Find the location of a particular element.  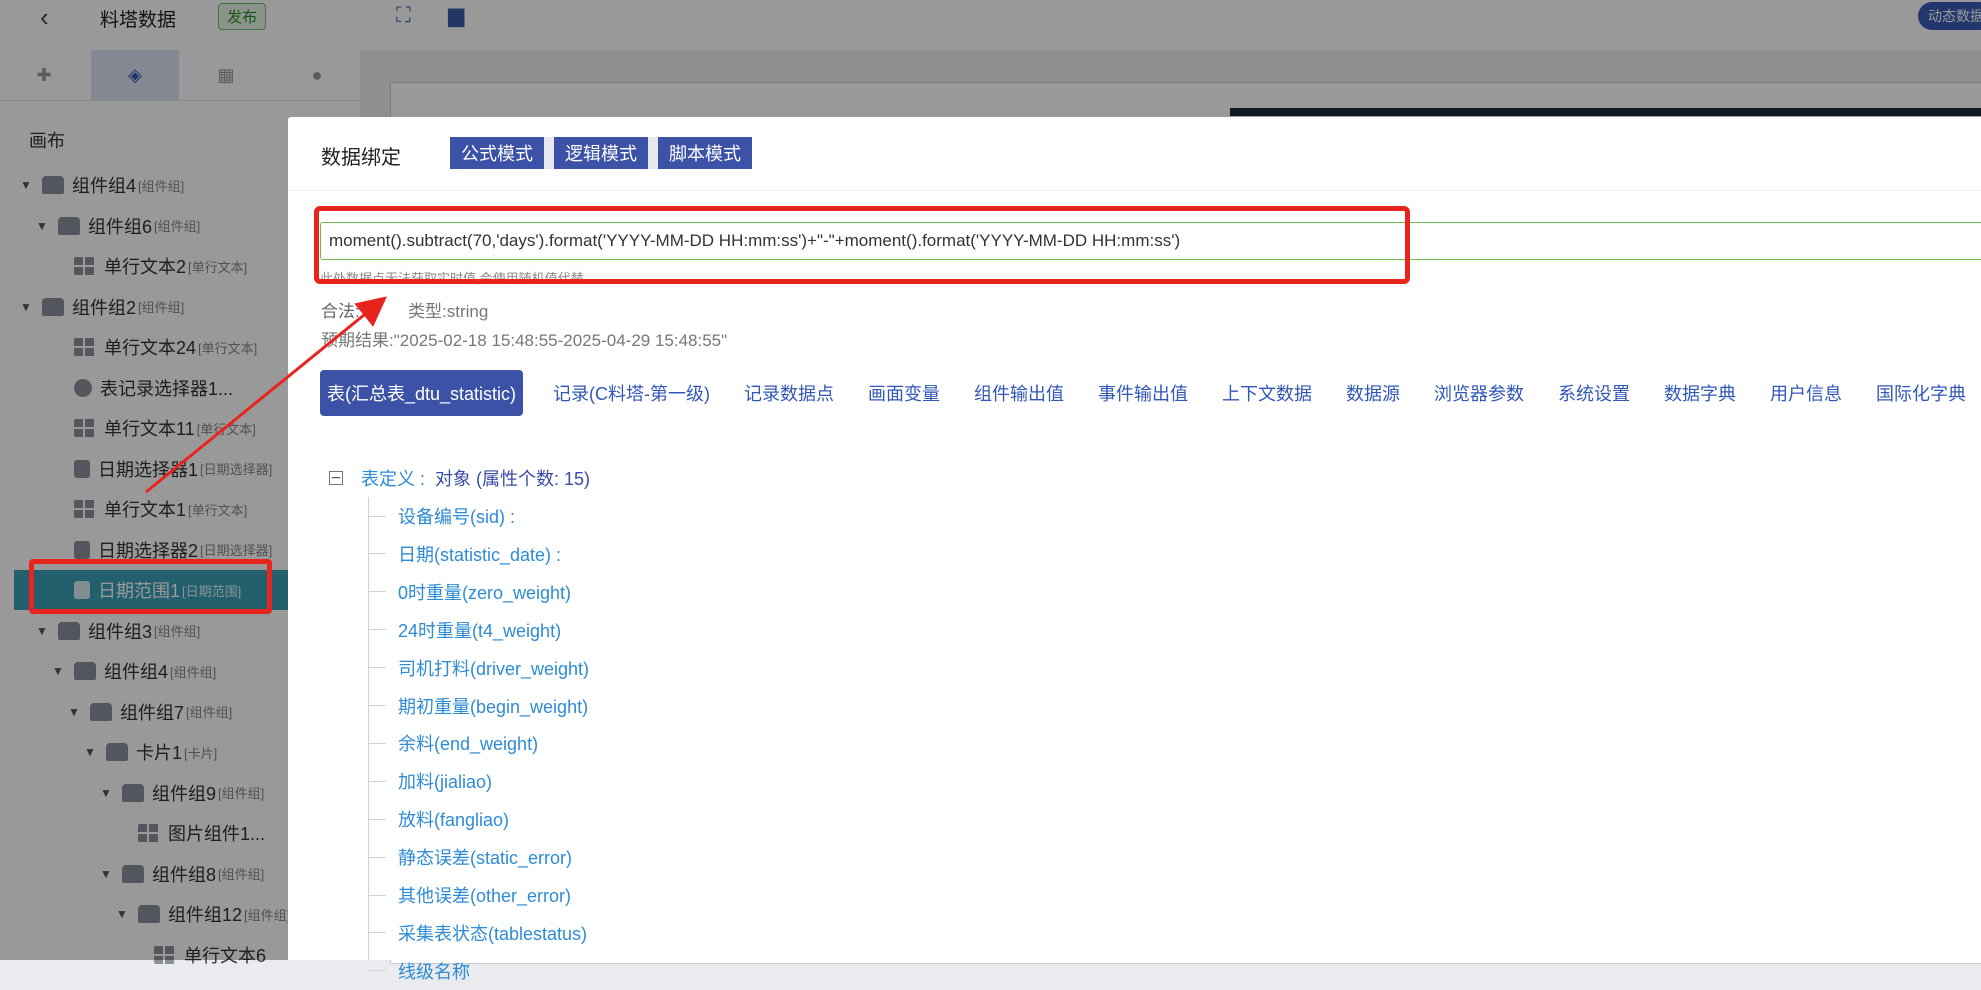

field-connector is located at coordinates (377, 971).